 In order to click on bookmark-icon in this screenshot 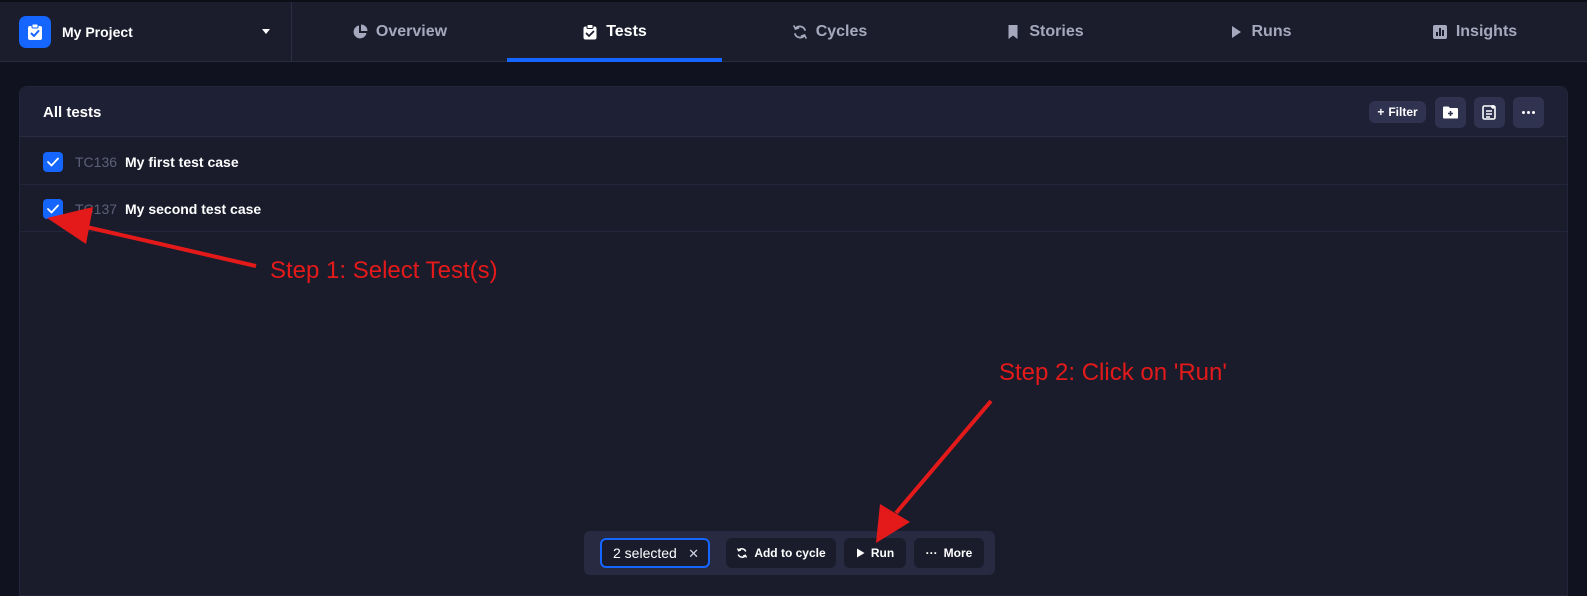, I will do `click(1013, 32)`.